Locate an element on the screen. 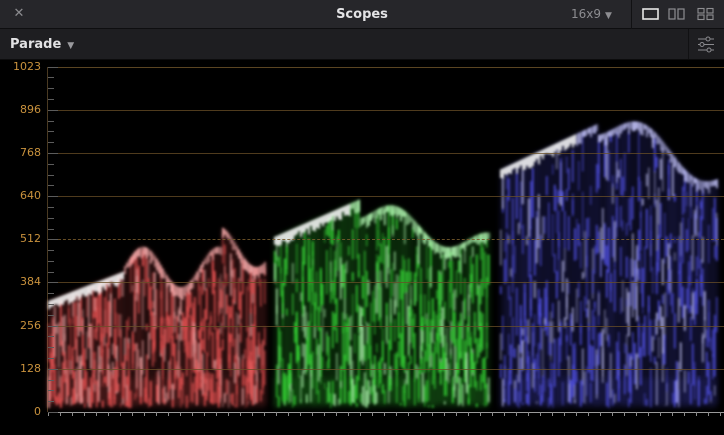 This screenshot has height=435, width=724. y-axis-label: 128 is located at coordinates (30, 368).